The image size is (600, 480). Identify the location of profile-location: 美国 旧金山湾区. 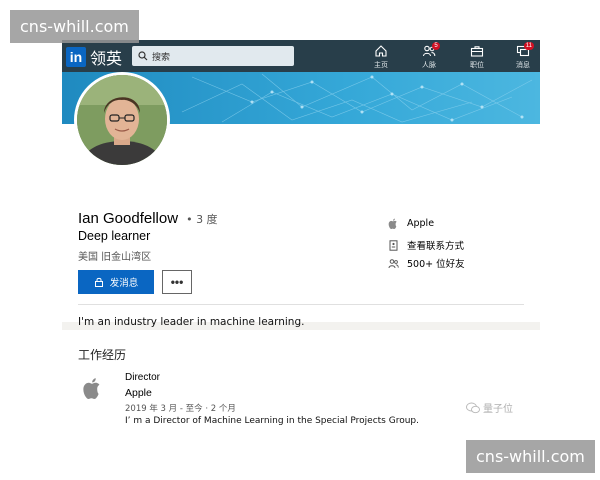
(115, 257).